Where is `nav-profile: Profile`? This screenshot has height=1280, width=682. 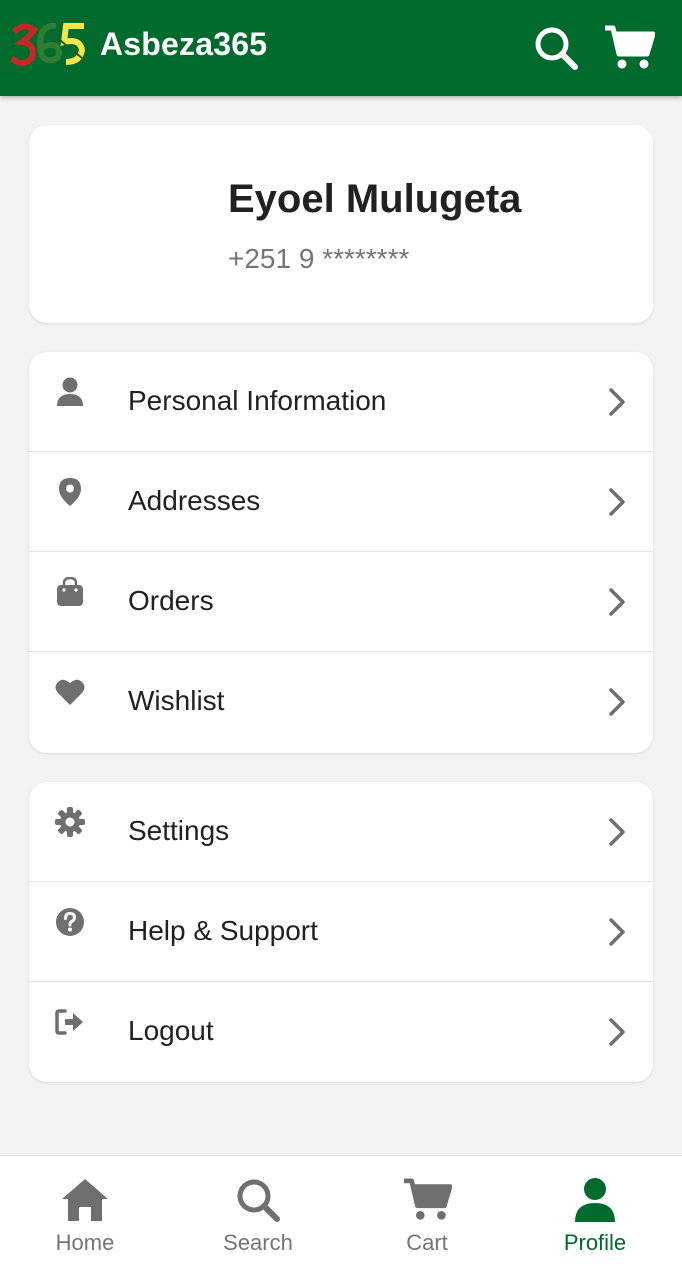
nav-profile: Profile is located at coordinates (595, 1218).